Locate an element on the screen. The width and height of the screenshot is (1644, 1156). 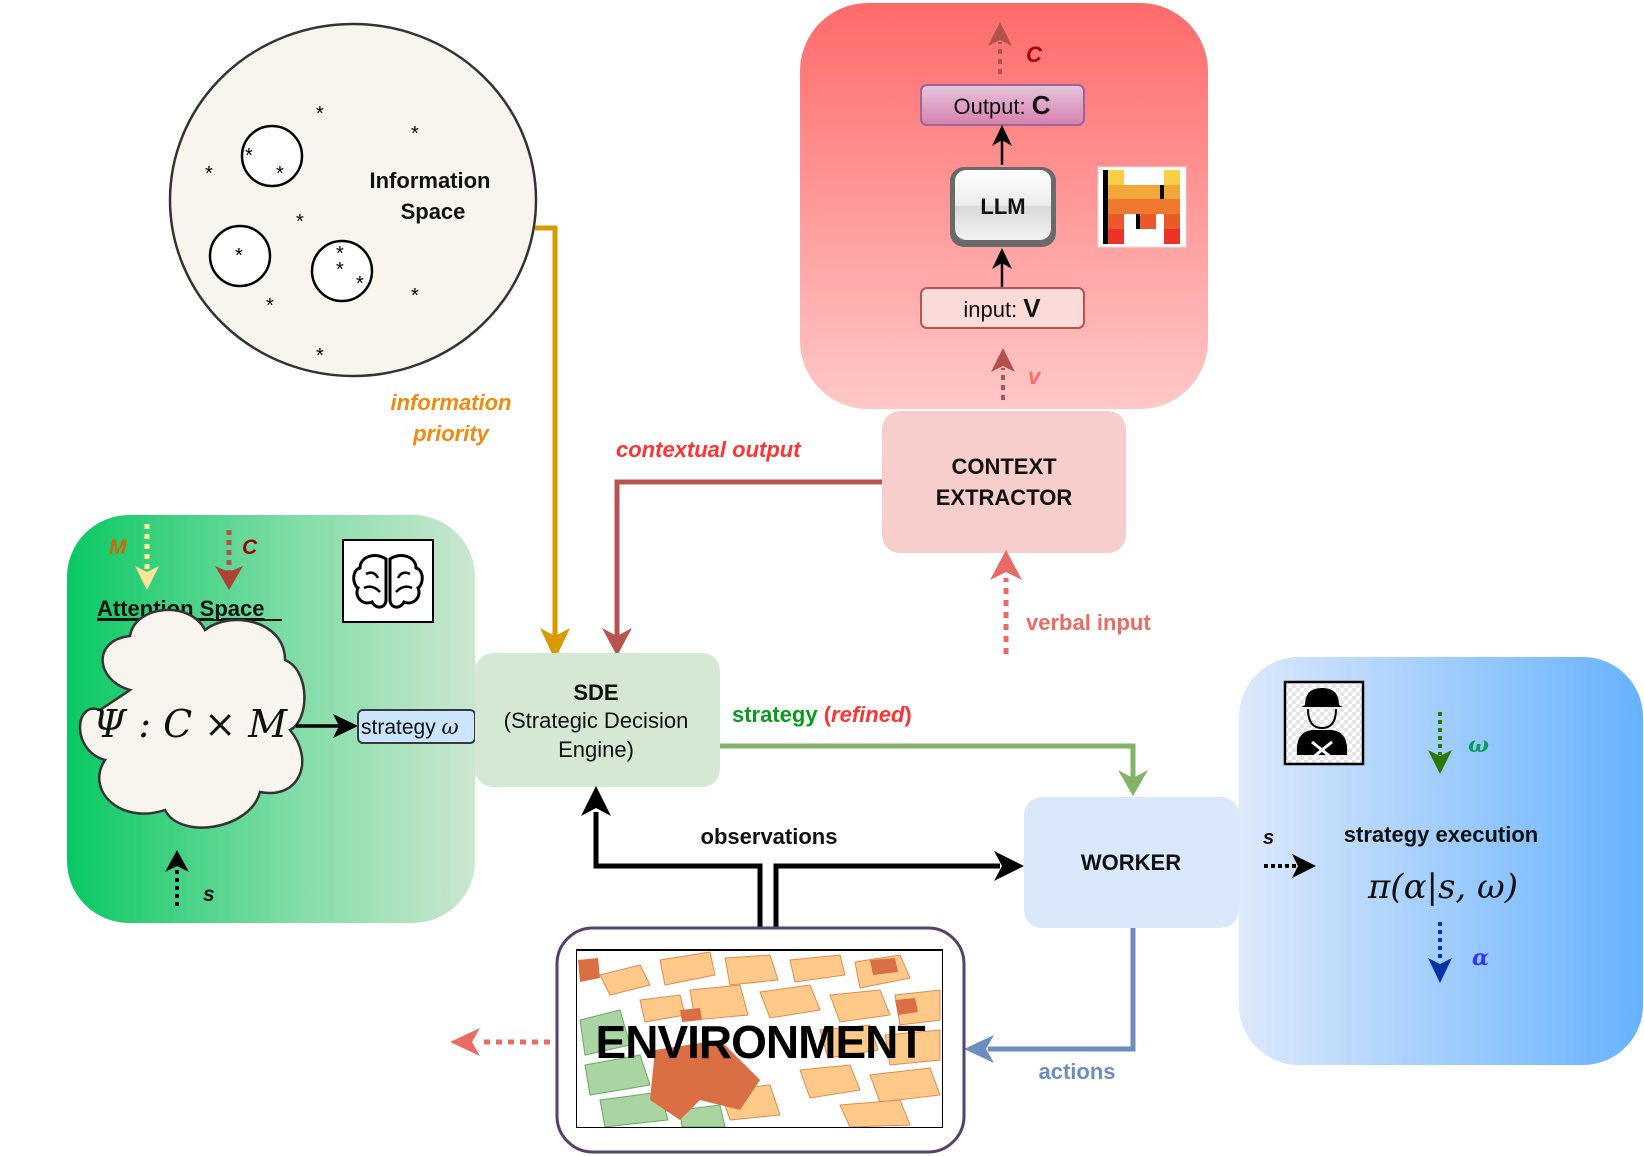
omega-label: ω is located at coordinates (1478, 745).